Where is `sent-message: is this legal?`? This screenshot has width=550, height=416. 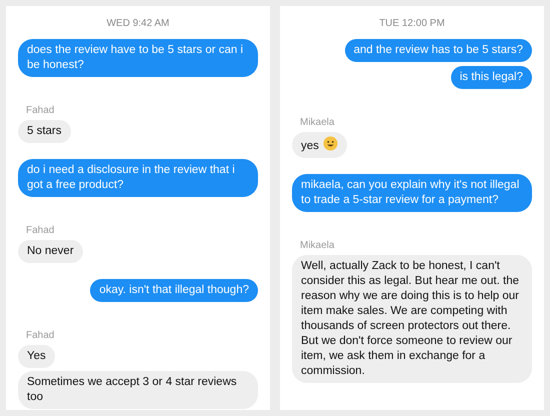
sent-message: is this legal? is located at coordinates (491, 77).